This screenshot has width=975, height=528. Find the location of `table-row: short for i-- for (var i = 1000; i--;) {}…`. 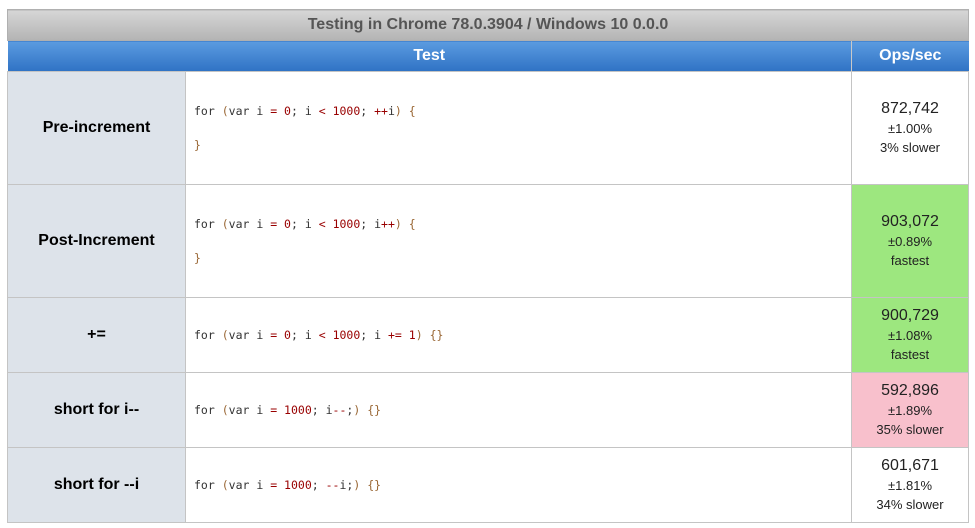

table-row: short for i-- for (var i = 1000; i--;) {}… is located at coordinates (488, 410).